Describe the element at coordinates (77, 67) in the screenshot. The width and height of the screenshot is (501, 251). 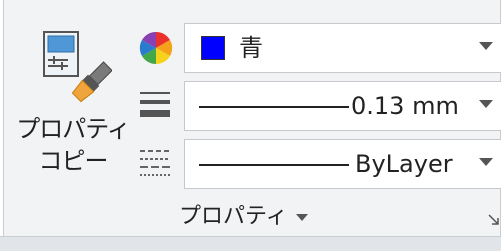
I see `match-properties-brush-icon` at that location.